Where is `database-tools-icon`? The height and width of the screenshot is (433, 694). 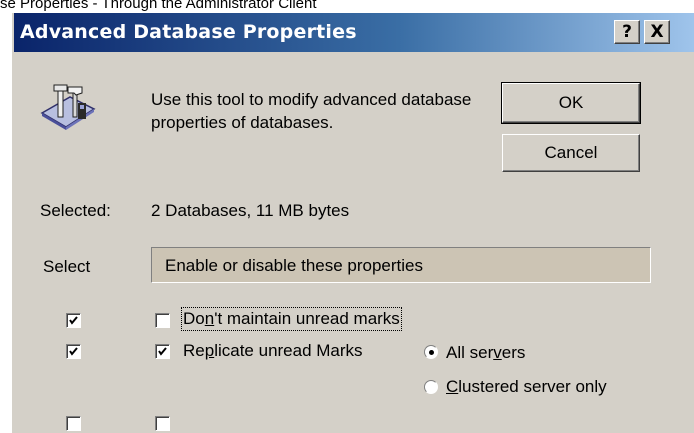 database-tools-icon is located at coordinates (69, 109).